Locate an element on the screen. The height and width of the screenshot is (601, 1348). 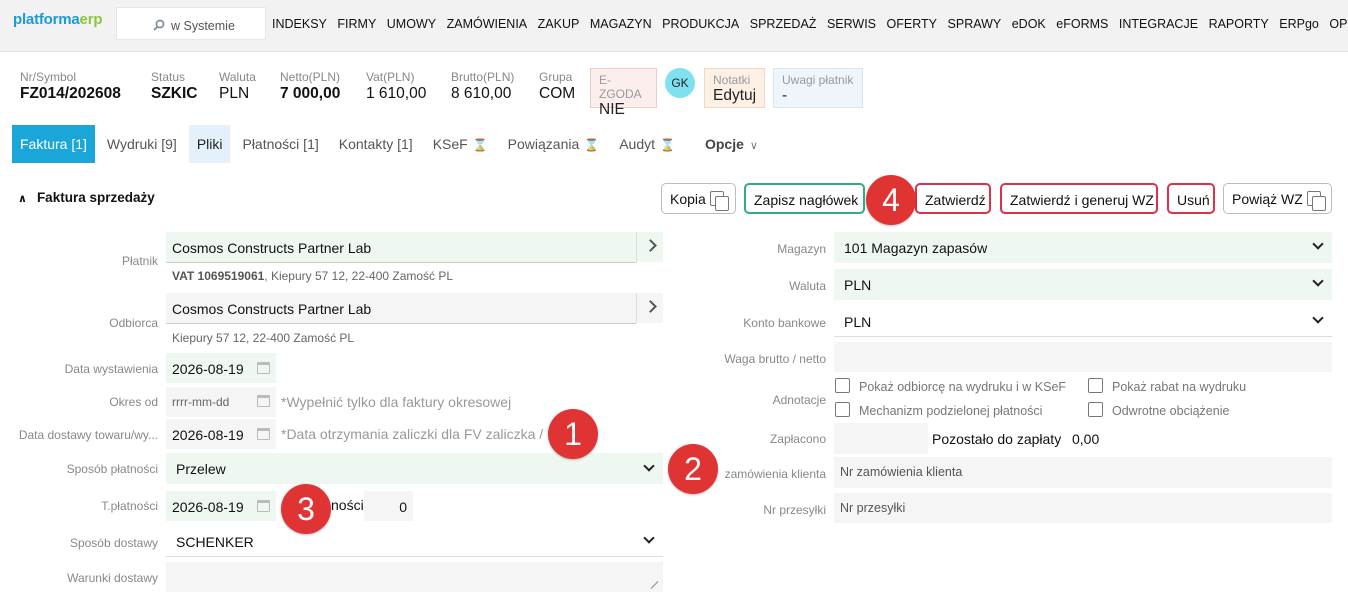
tab-wydruki-label: Wydruki [9] is located at coordinates (141, 144).